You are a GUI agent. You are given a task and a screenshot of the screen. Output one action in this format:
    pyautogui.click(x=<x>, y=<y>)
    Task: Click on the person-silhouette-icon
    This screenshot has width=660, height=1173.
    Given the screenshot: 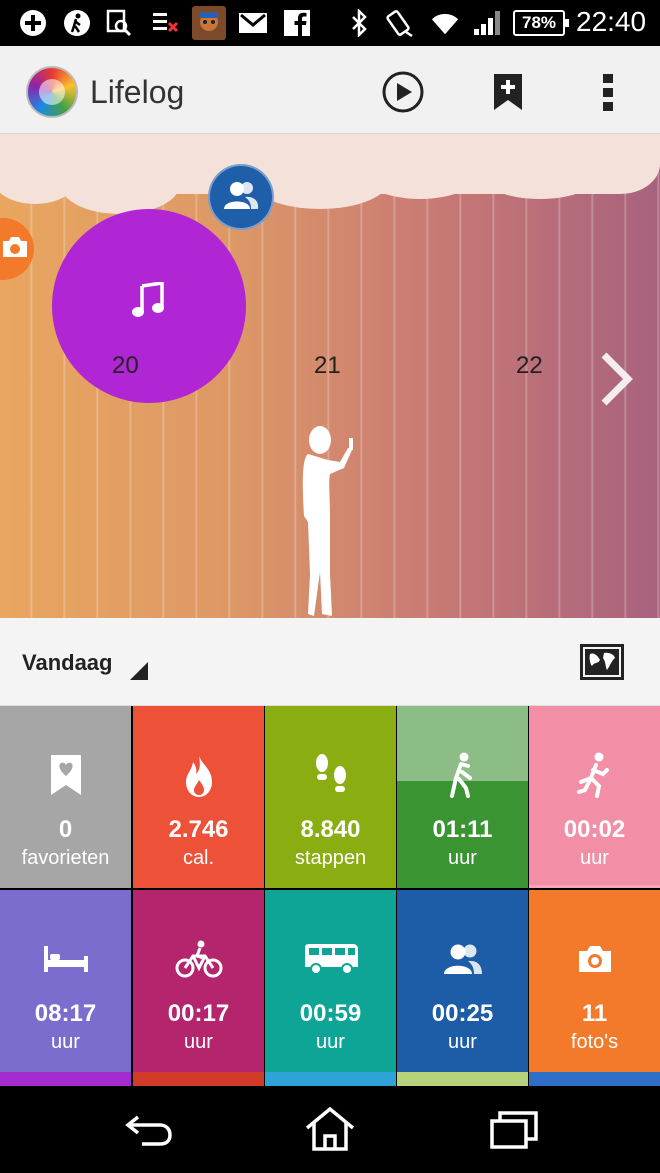 What is the action you would take?
    pyautogui.click(x=332, y=521)
    